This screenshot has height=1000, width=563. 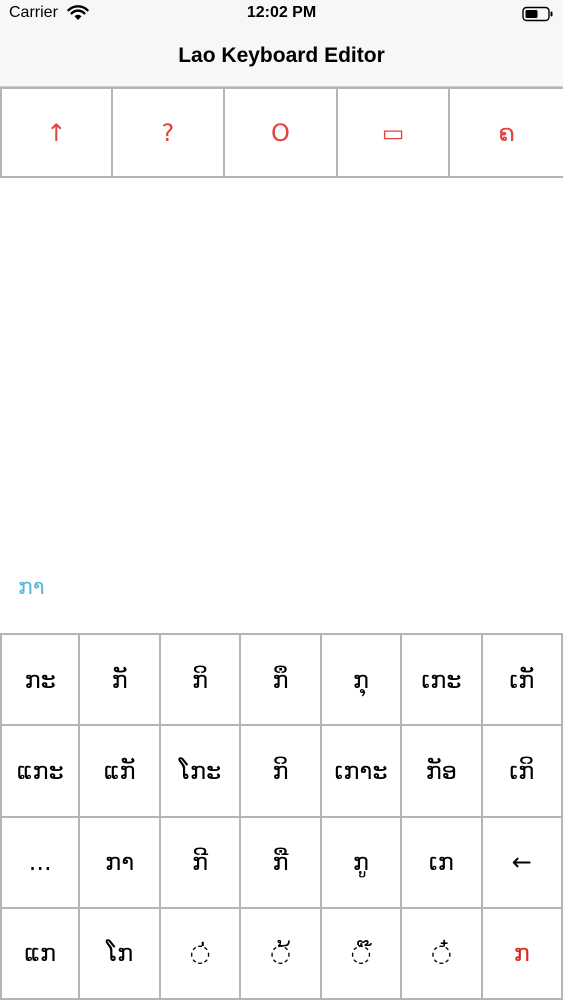 I want to click on battery-icon, so click(x=537, y=14).